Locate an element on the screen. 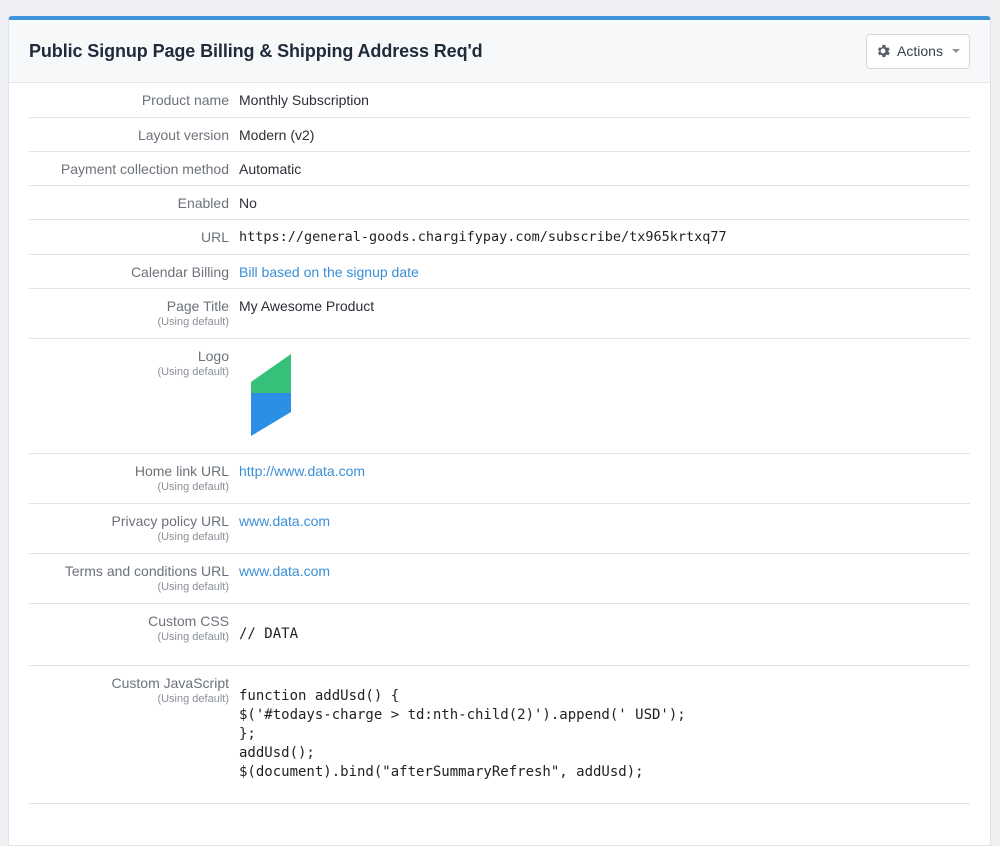 Image resolution: width=1000 pixels, height=846 pixels. home-link-url: http://www.data.com is located at coordinates (302, 471).